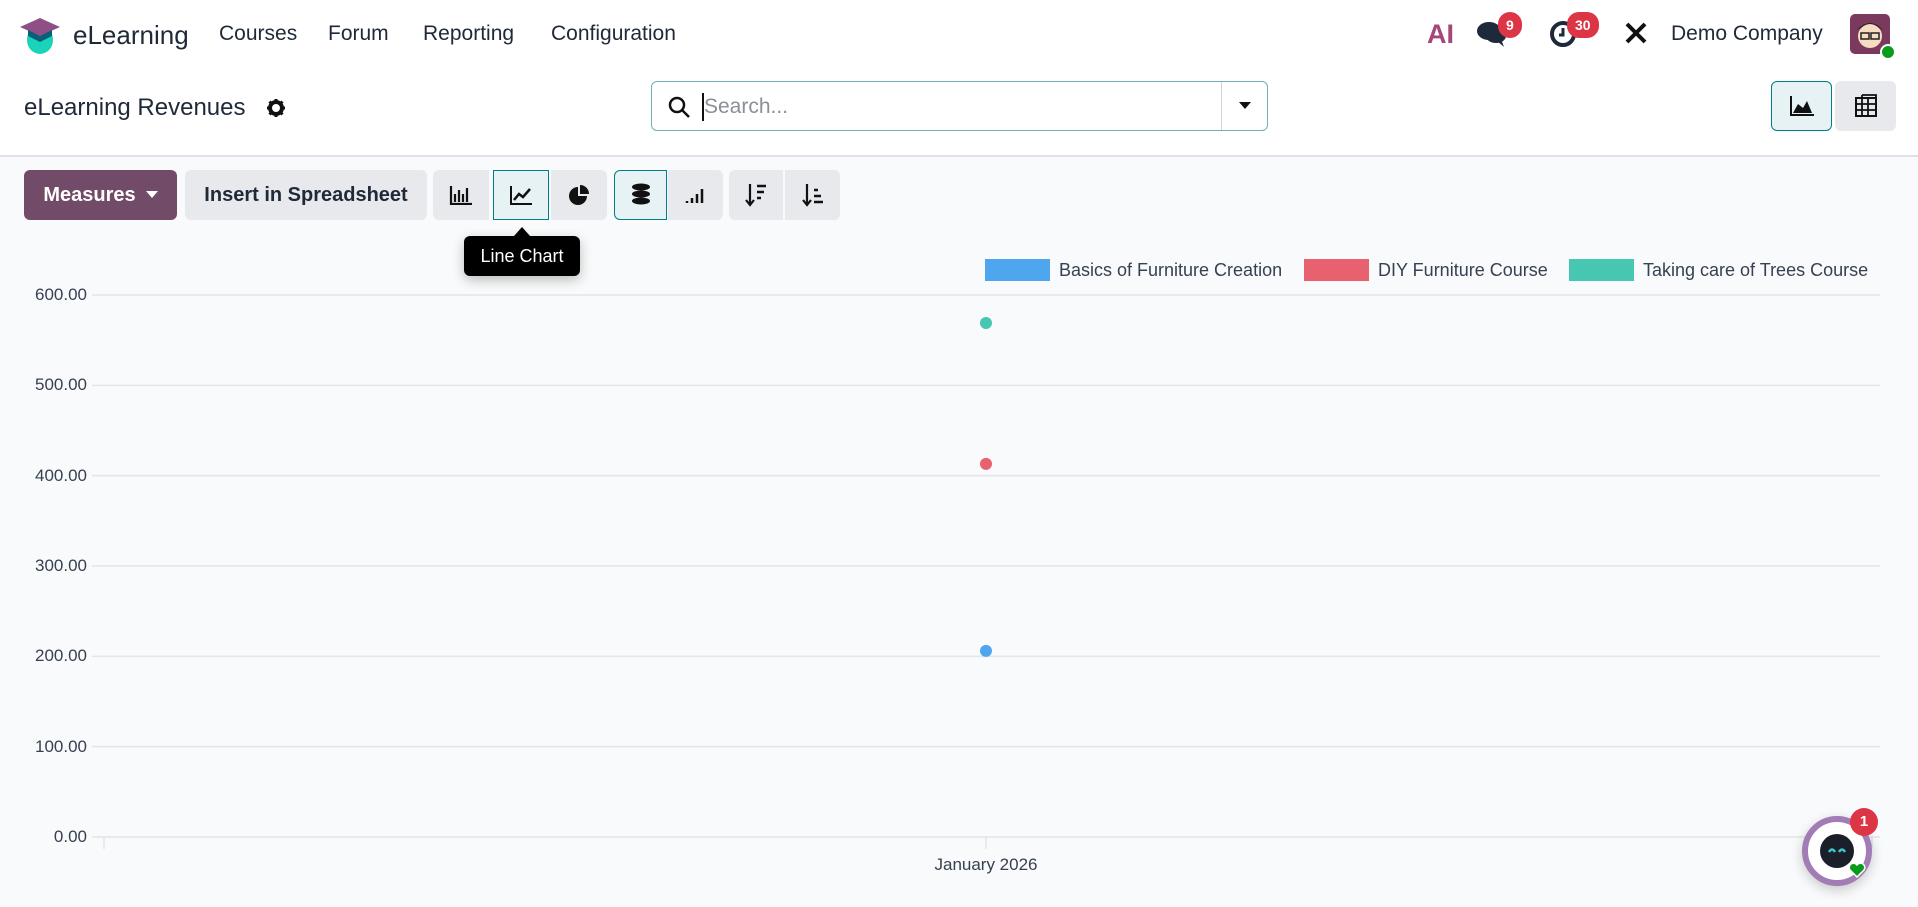 This screenshot has height=907, width=1918. Describe the element at coordinates (1864, 822) in the screenshot. I see `chatbot-badge: 1` at that location.